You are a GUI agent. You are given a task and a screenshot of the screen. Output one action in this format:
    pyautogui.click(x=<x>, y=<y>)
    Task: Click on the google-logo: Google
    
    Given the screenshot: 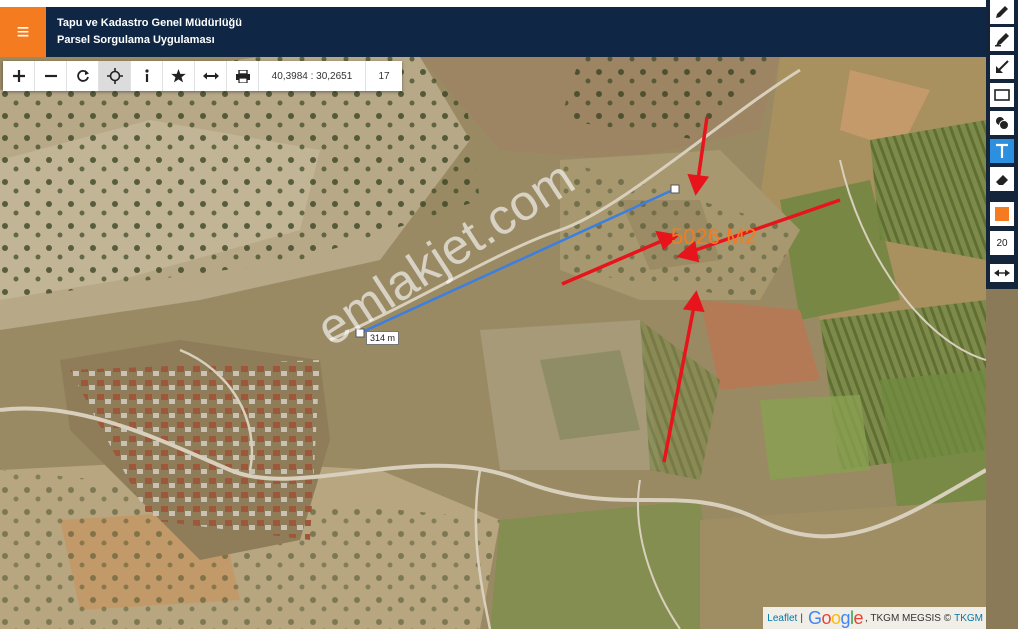 What is the action you would take?
    pyautogui.click(x=835, y=617)
    